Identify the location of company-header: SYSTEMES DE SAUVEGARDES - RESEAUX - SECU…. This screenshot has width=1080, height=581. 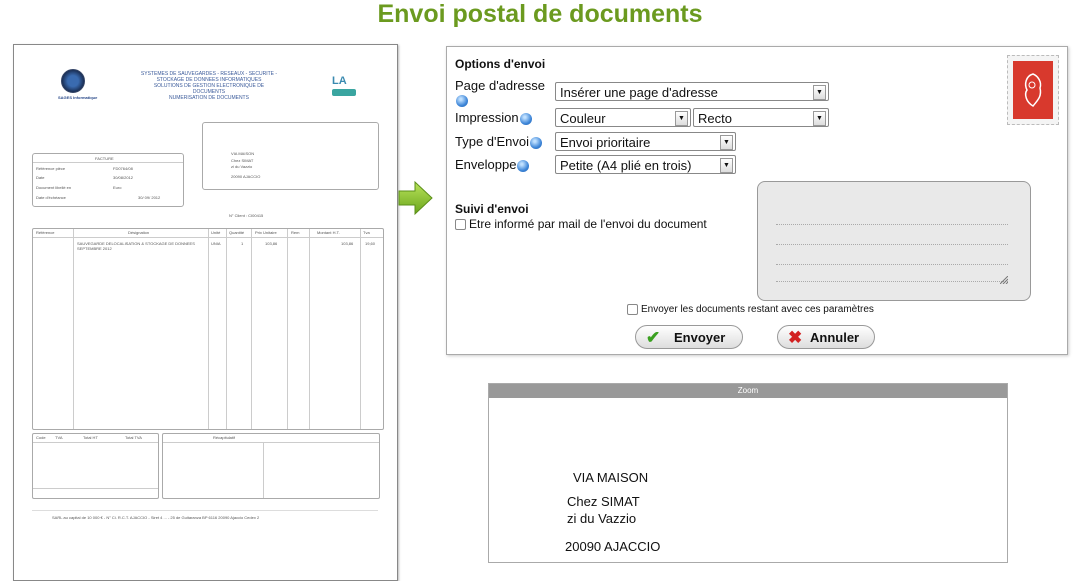
(209, 86).